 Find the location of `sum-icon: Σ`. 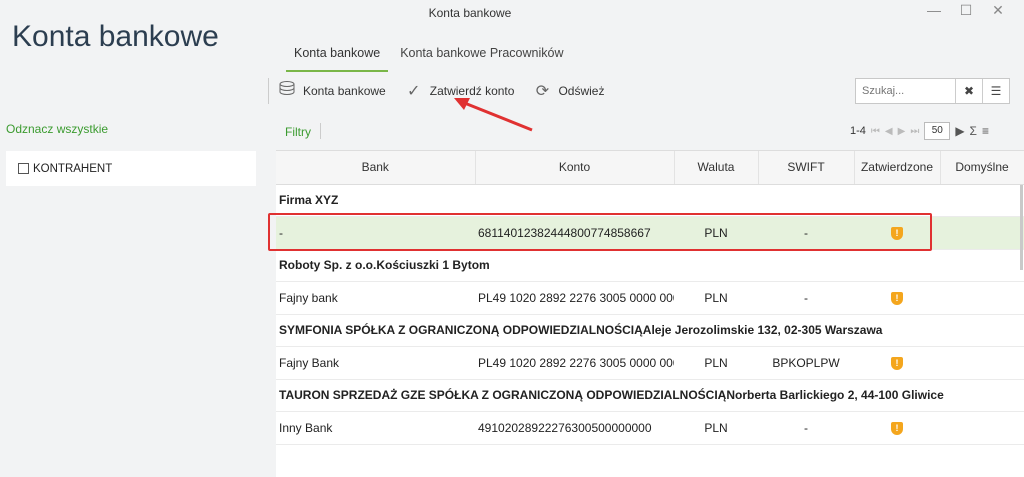

sum-icon: Σ is located at coordinates (973, 131).